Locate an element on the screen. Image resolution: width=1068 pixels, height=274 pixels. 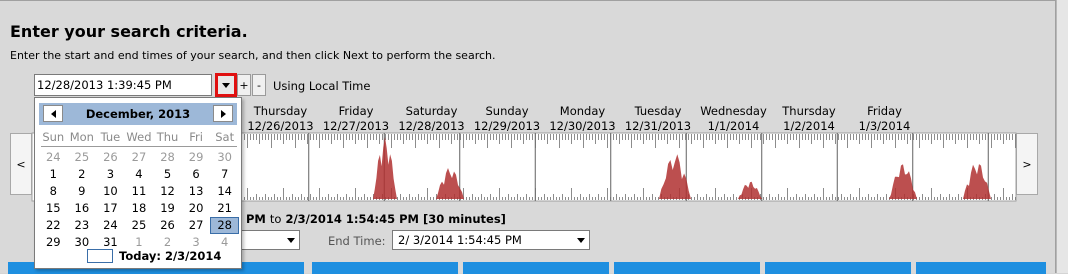
calendar-next-month-button is located at coordinates (223, 113).